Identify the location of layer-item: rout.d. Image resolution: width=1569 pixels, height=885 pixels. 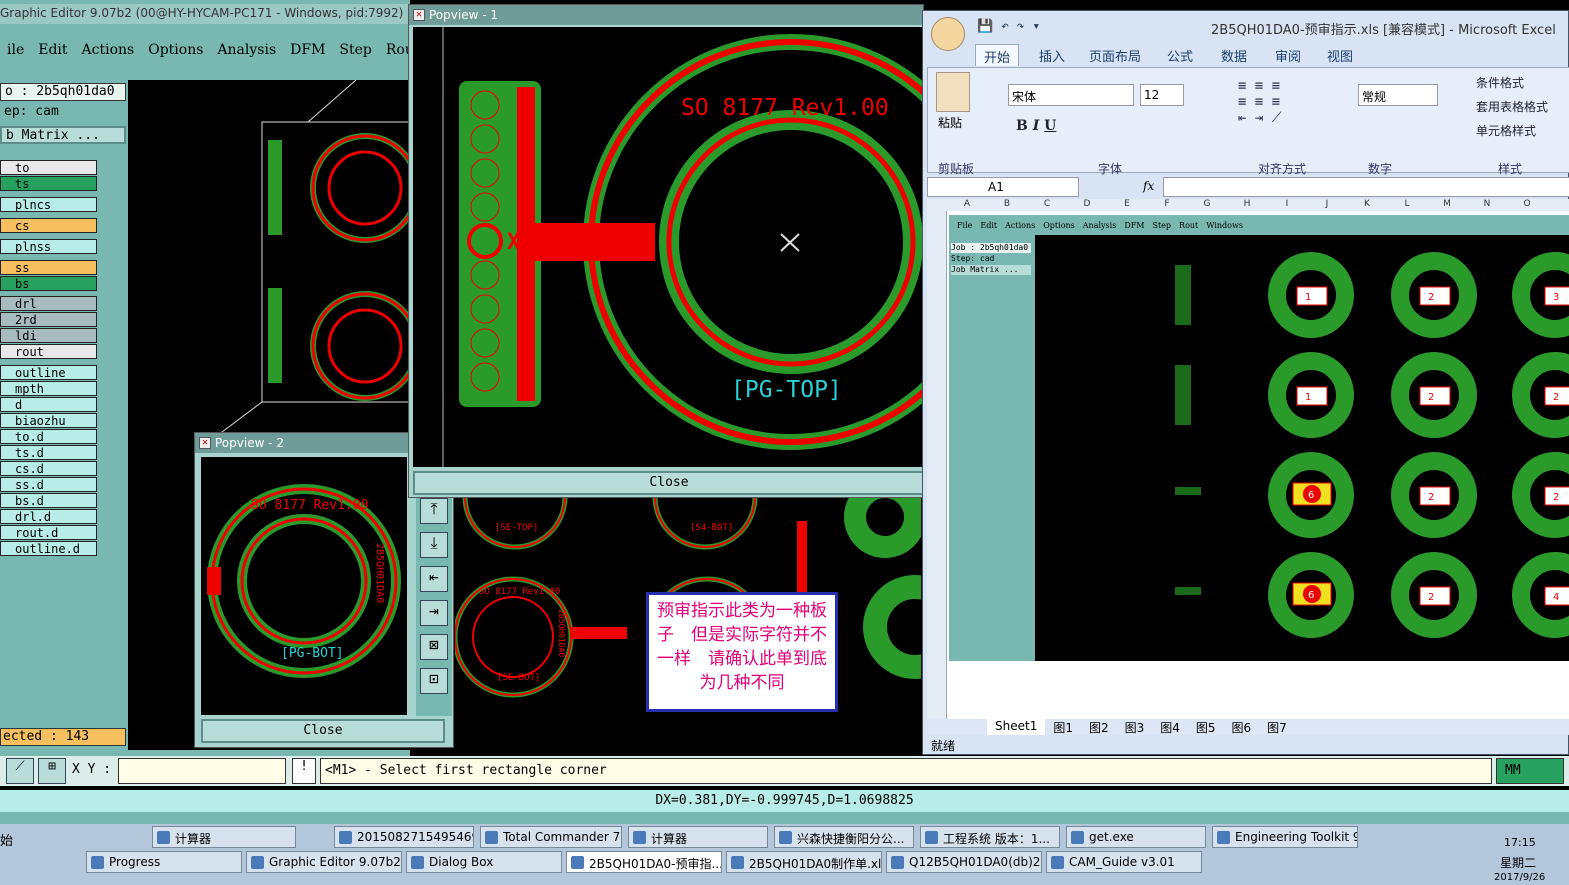
(48, 532).